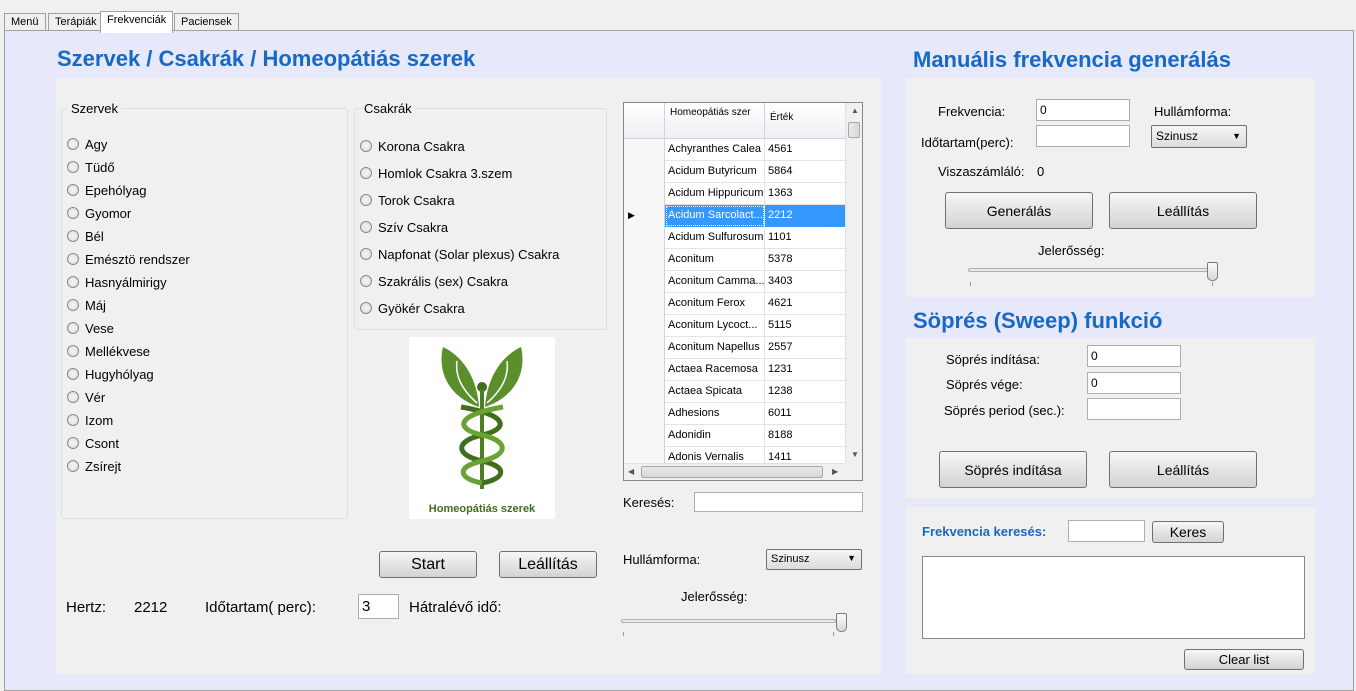 The image size is (1356, 691). Describe the element at coordinates (805, 238) in the screenshot. I see `grid-cell-value: 1101` at that location.